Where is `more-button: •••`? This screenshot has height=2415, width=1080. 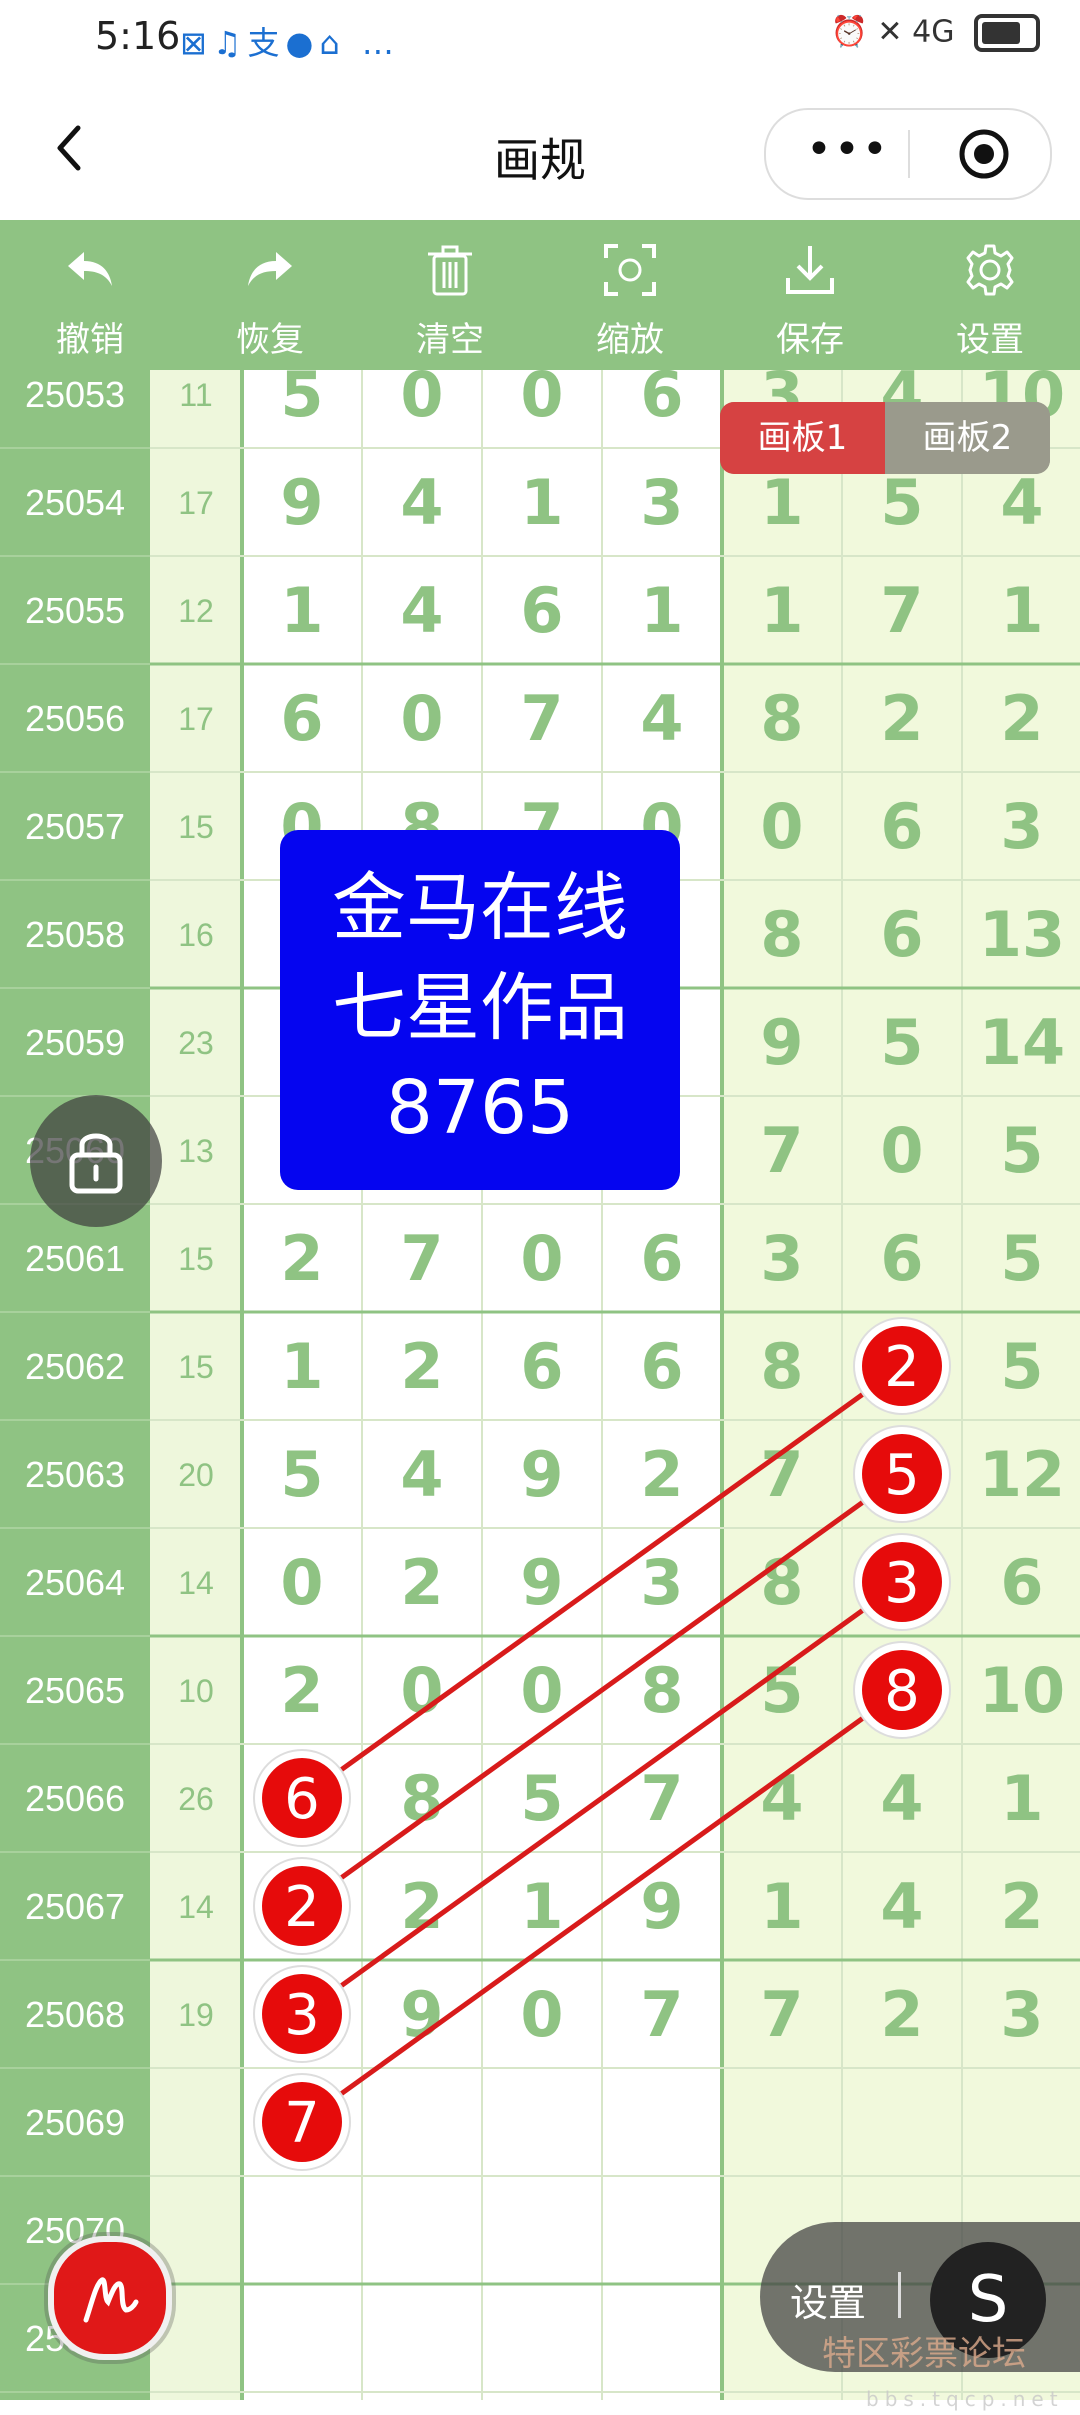 more-button: ••• is located at coordinates (848, 150).